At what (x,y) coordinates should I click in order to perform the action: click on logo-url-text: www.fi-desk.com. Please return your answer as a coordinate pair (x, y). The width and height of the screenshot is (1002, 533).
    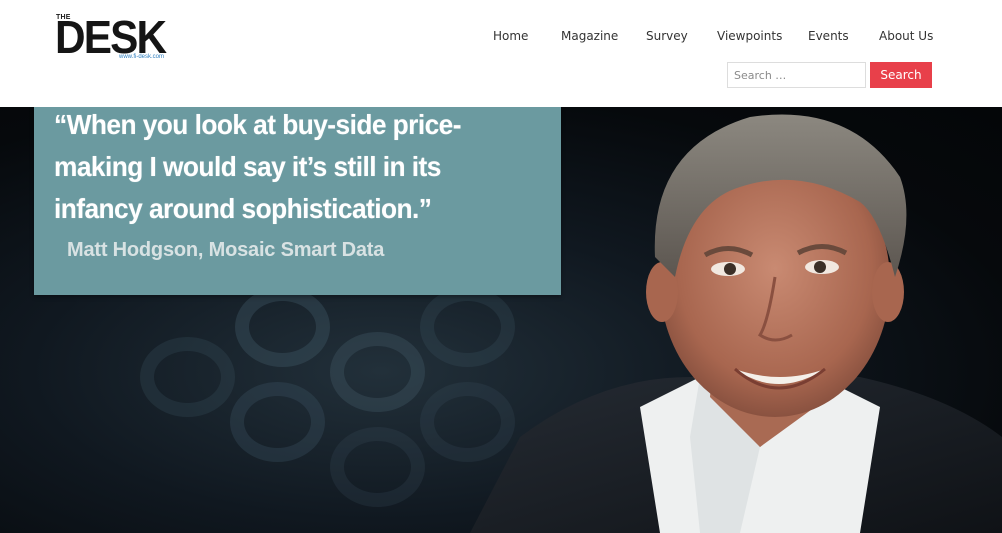
    Looking at the image, I should click on (142, 57).